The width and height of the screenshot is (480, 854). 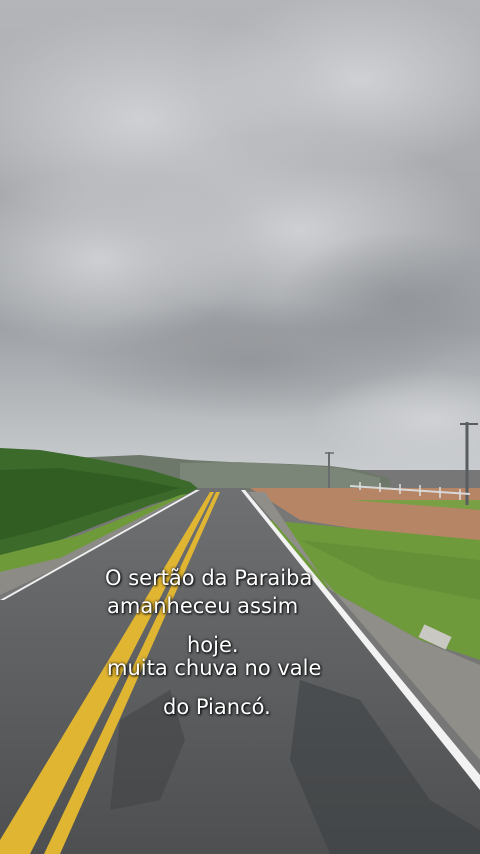 I want to click on caption-line-2: amanheceu assim, so click(x=203, y=606).